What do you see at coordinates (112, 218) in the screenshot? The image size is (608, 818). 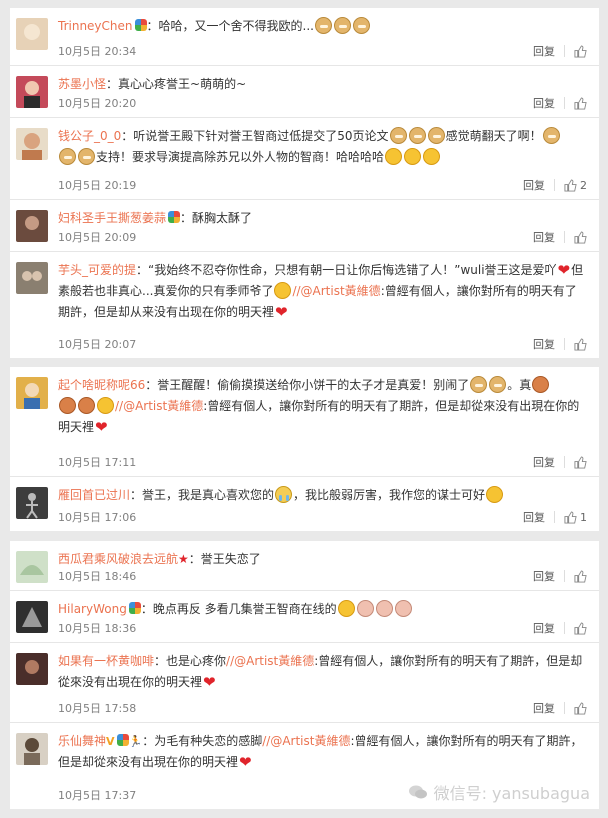 I see `username-link: 妇科圣手王撕葱姜蒜` at bounding box center [112, 218].